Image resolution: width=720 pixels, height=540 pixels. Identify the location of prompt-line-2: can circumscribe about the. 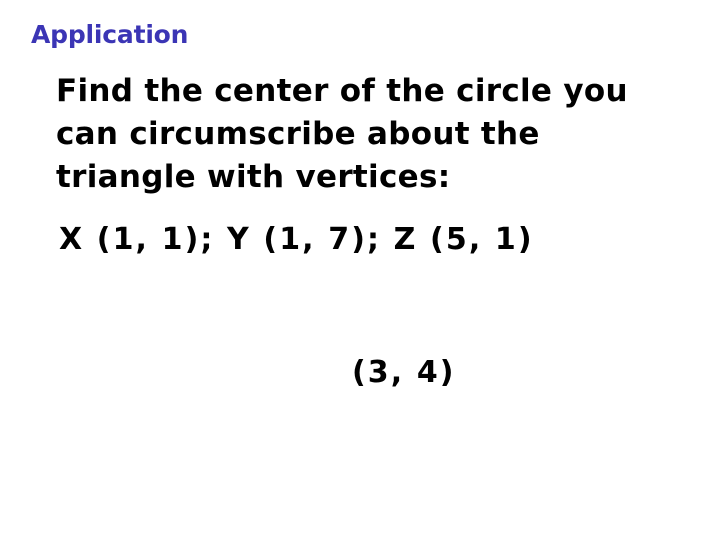
(298, 134).